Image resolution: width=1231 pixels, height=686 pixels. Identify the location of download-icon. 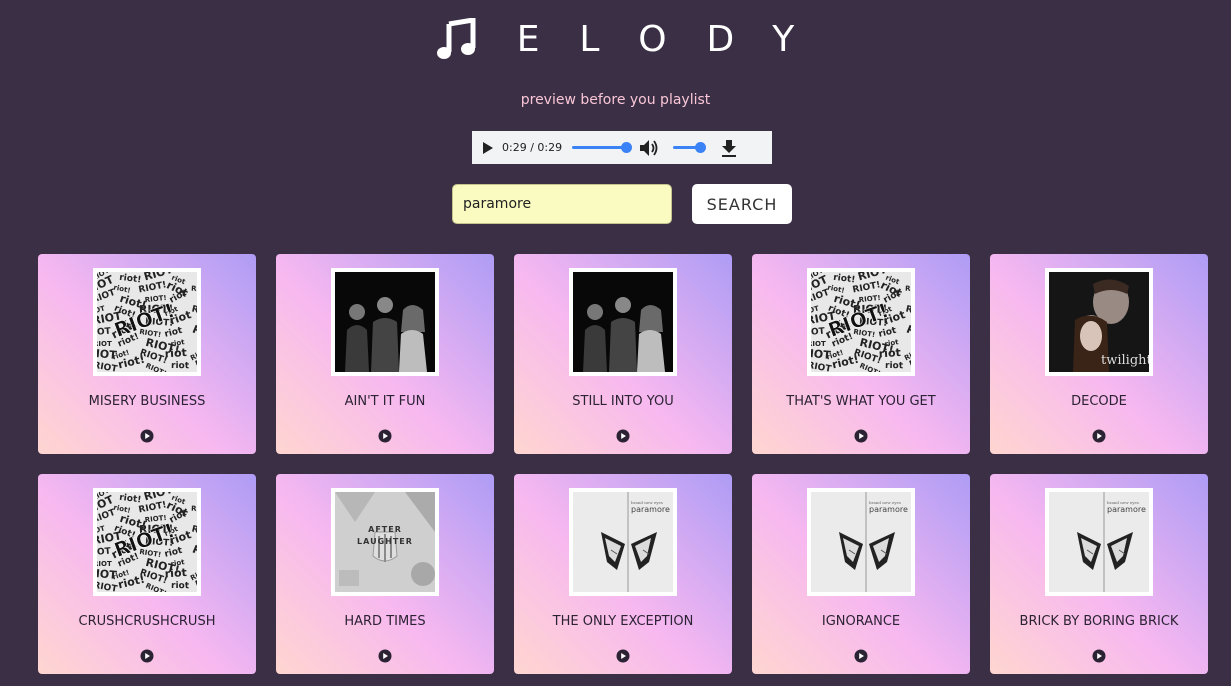
(729, 148).